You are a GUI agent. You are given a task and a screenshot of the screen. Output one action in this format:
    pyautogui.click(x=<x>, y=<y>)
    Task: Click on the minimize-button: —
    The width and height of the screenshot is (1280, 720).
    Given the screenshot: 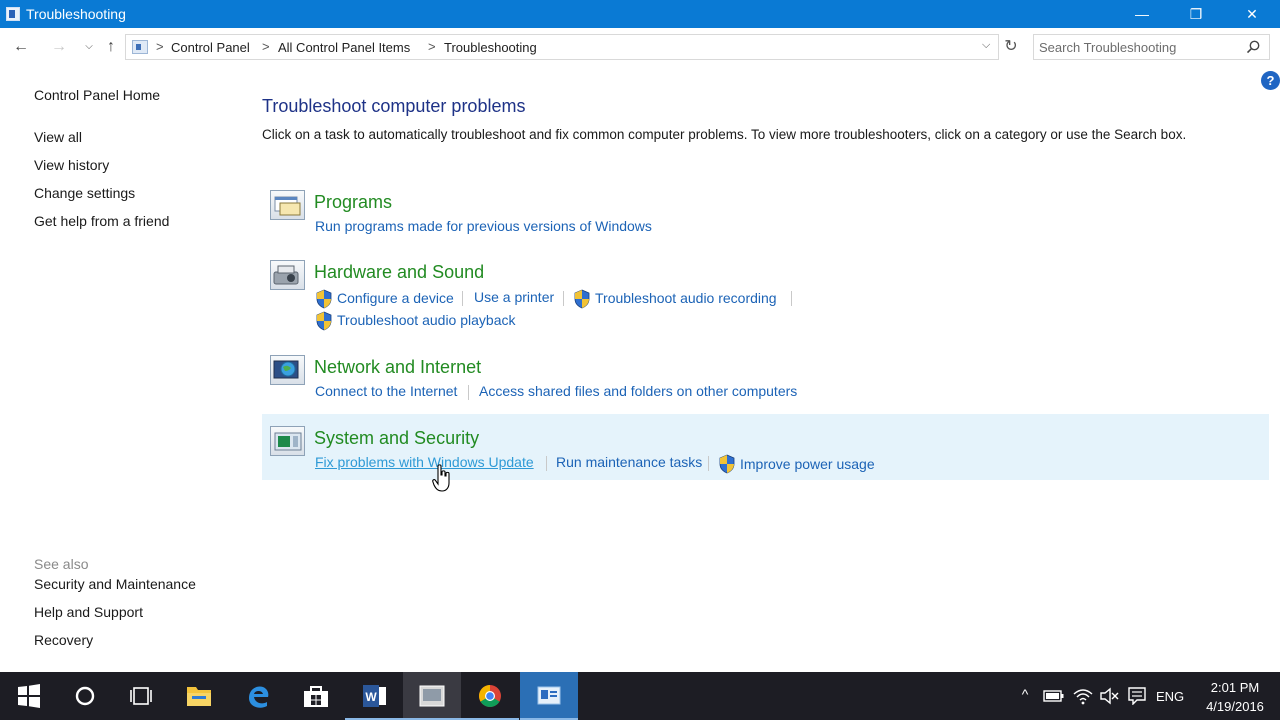 What is the action you would take?
    pyautogui.click(x=1142, y=14)
    